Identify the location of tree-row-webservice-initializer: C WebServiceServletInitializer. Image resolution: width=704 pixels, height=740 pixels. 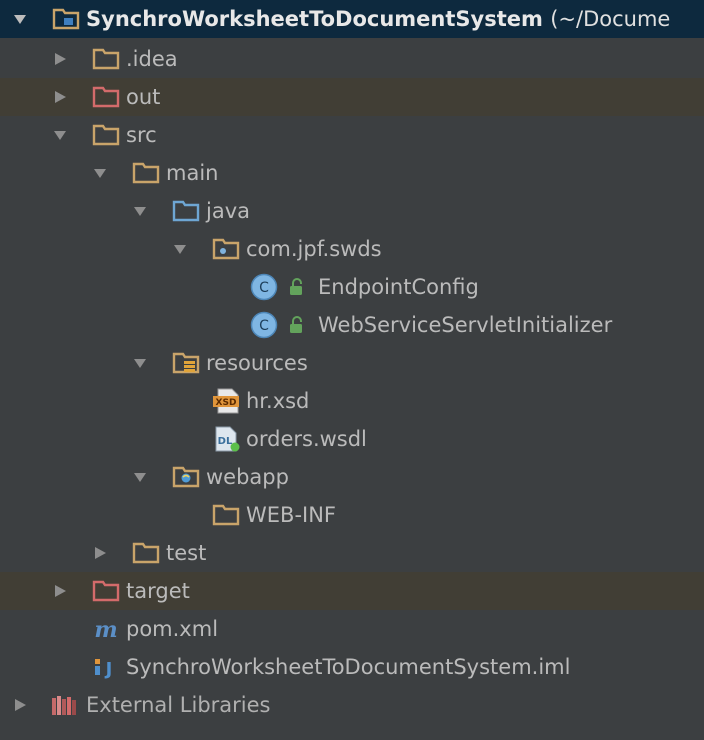
(352, 325).